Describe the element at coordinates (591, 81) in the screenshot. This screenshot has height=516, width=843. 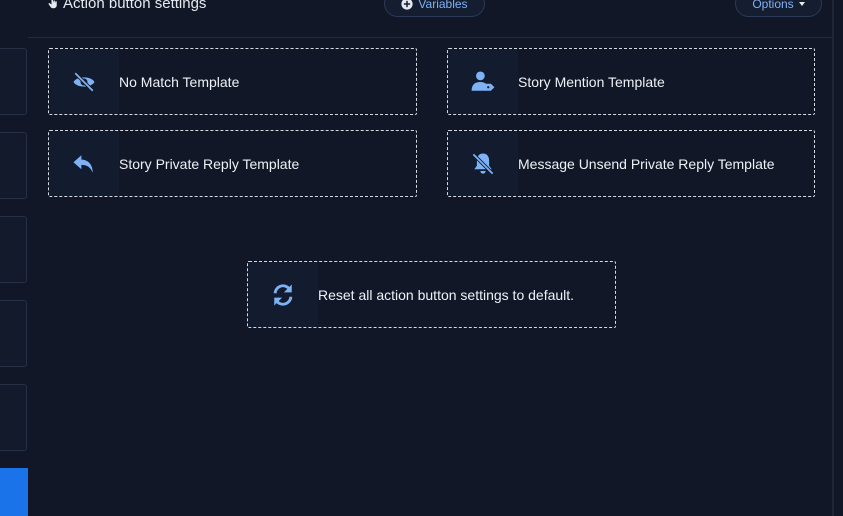
I see `card-label: Story Mention Template` at that location.